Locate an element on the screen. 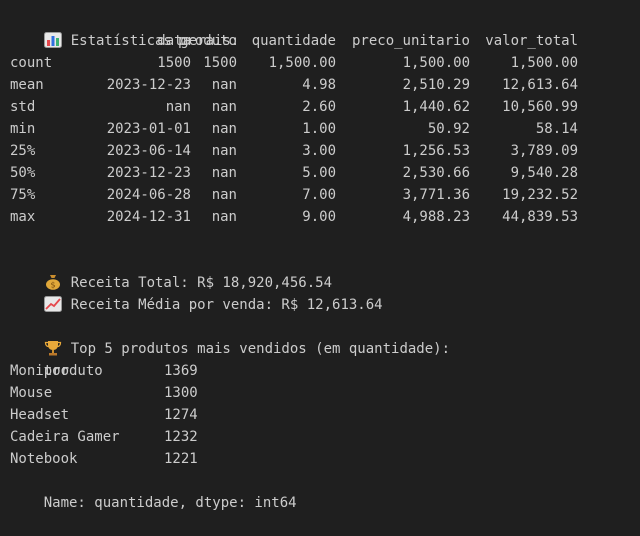  table-cell: 50.92 is located at coordinates (448, 129).